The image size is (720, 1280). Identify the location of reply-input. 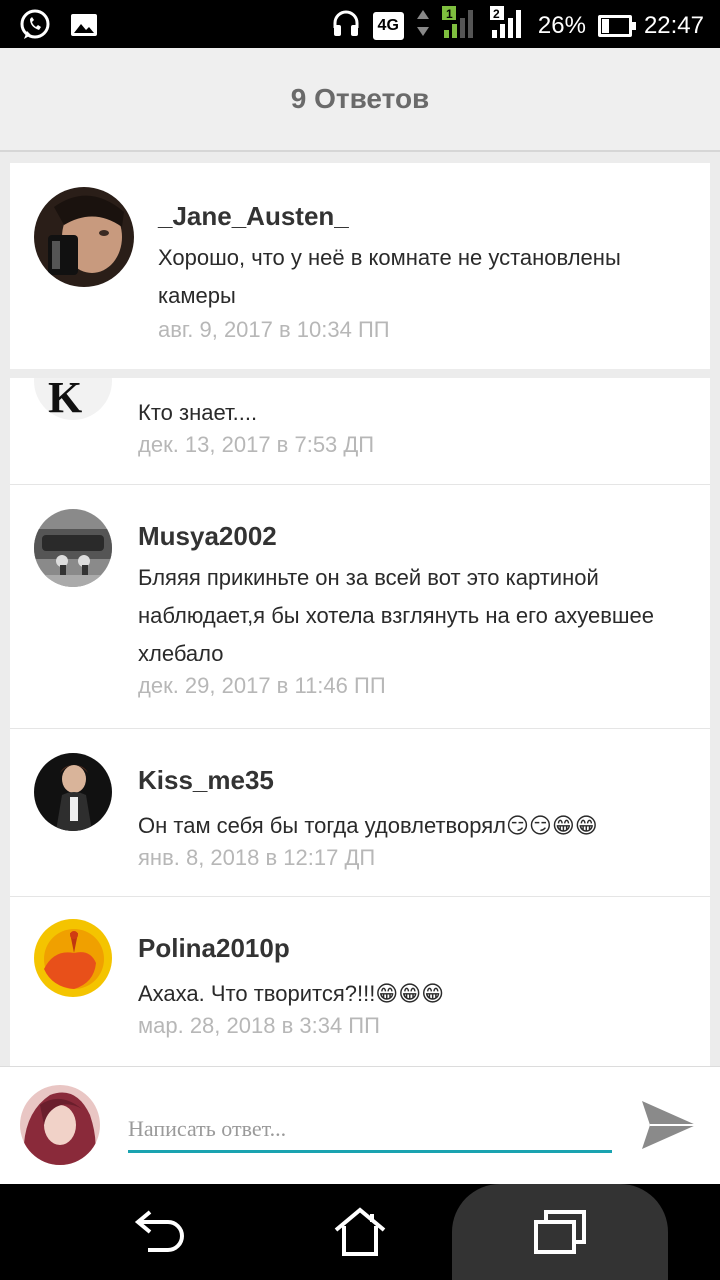
(370, 1130).